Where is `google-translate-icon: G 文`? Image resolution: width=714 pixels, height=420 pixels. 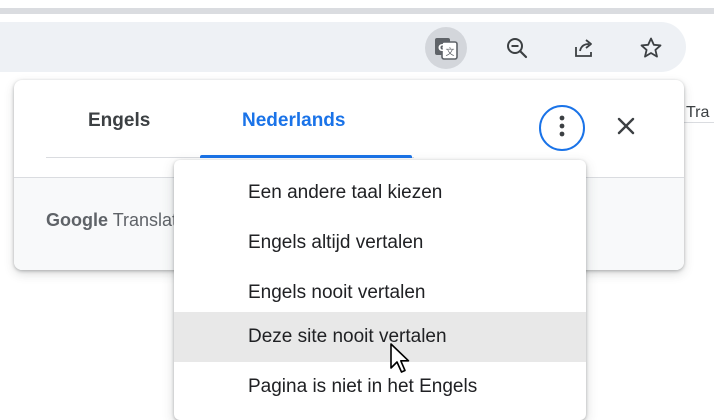 google-translate-icon: G 文 is located at coordinates (446, 48).